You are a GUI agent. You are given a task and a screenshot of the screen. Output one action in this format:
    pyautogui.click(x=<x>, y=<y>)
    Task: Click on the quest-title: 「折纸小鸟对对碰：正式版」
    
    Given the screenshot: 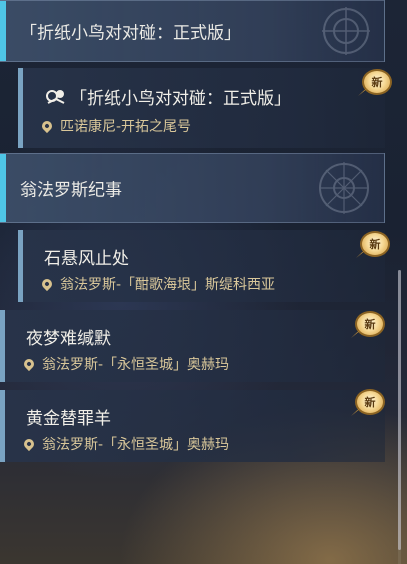 What is the action you would take?
    pyautogui.click(x=180, y=99)
    